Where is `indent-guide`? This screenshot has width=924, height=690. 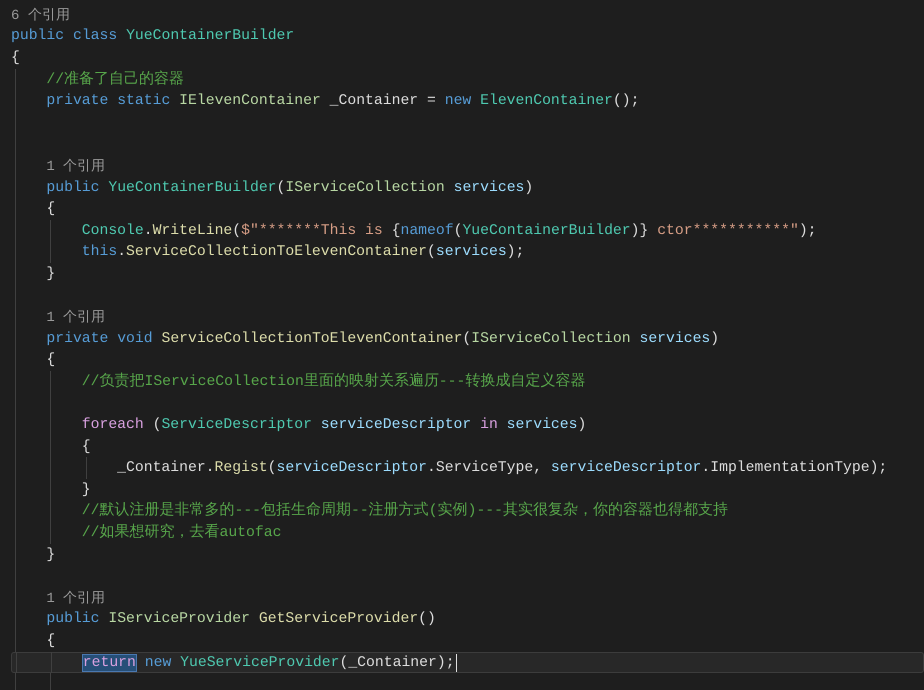 indent-guide is located at coordinates (86, 468).